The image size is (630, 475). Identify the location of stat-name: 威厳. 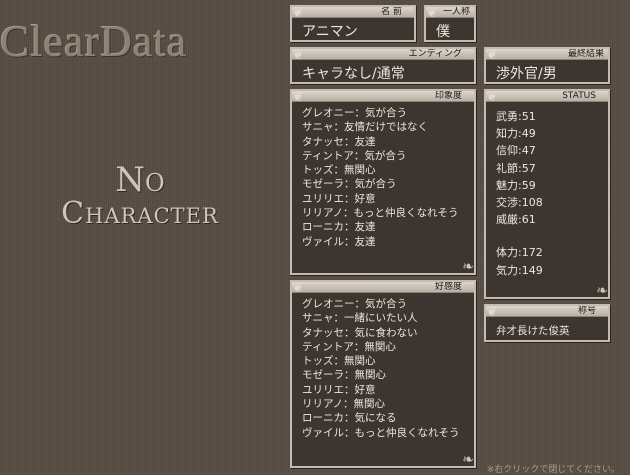
(507, 220).